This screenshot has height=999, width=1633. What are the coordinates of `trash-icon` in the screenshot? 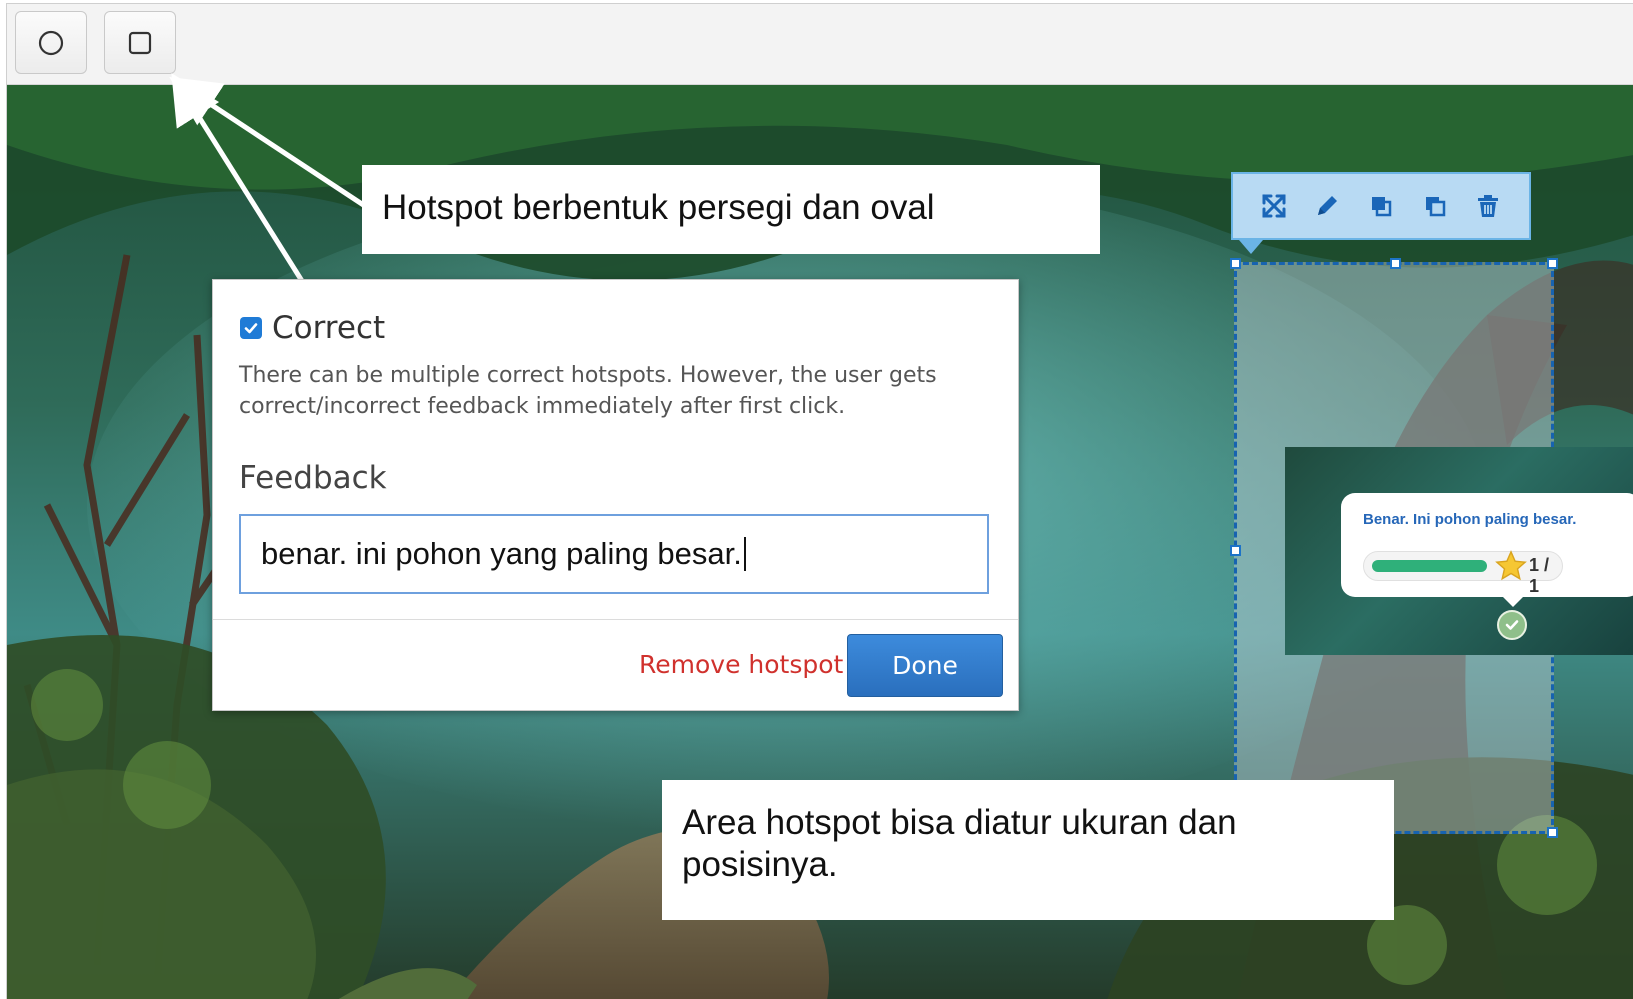 It's located at (1488, 206).